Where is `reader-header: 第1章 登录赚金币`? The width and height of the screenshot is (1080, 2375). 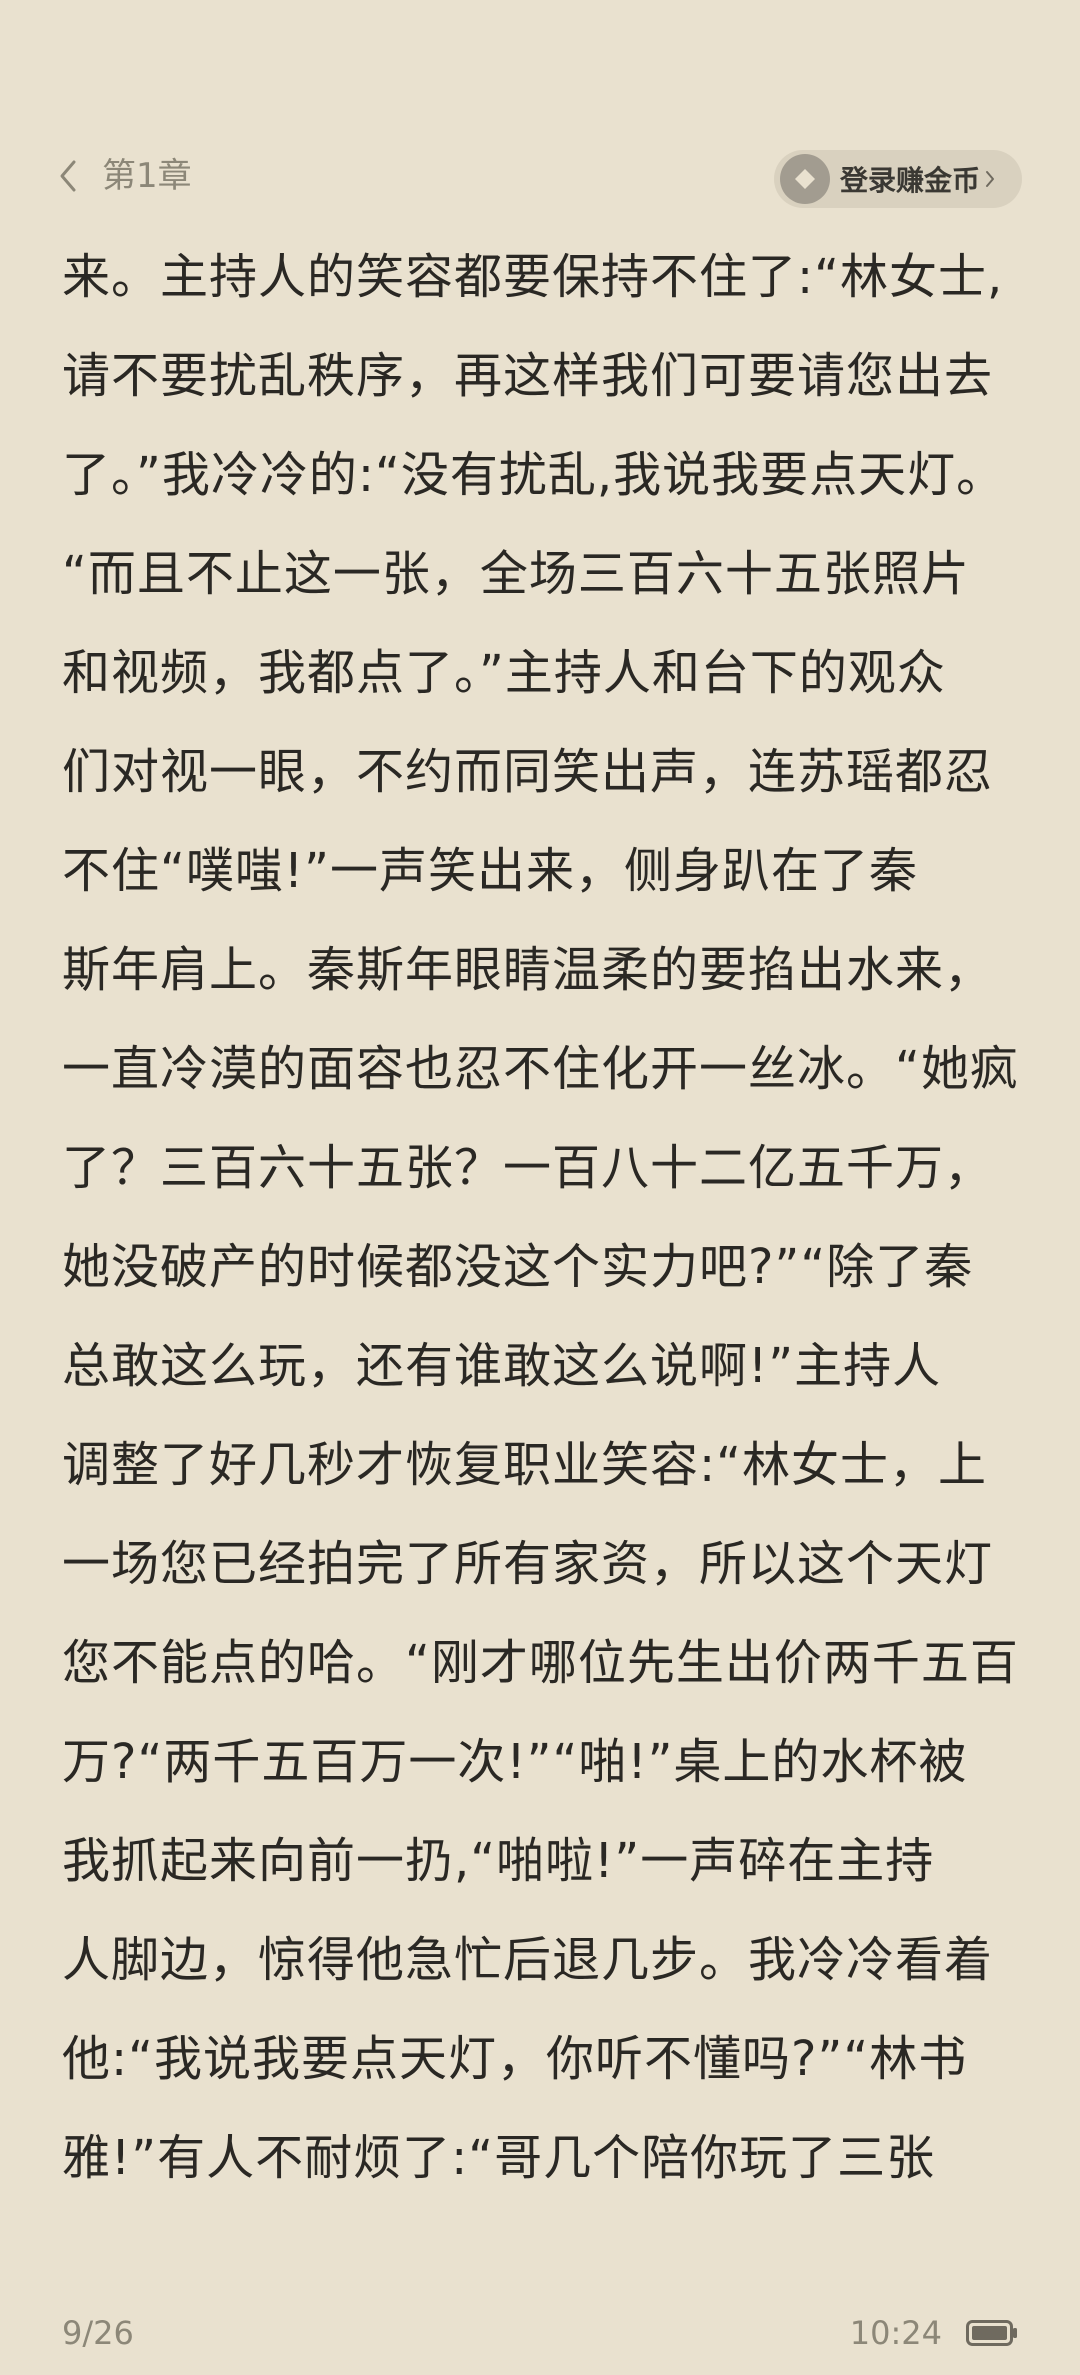
reader-header: 第1章 登录赚金币 is located at coordinates (540, 180).